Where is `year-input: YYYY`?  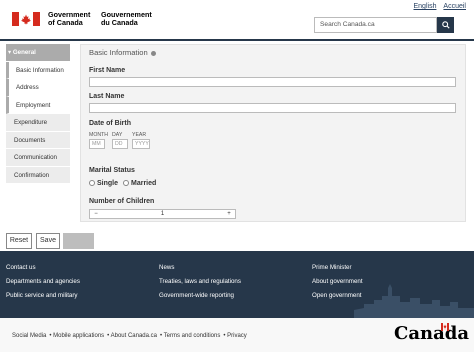
year-input: YYYY is located at coordinates (141, 144).